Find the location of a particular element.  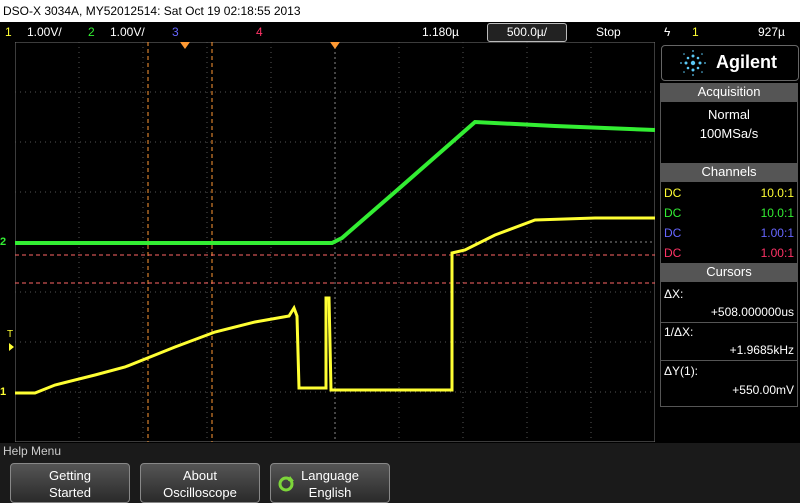

acquisition-body: Normal 100MSa/s is located at coordinates (729, 133).